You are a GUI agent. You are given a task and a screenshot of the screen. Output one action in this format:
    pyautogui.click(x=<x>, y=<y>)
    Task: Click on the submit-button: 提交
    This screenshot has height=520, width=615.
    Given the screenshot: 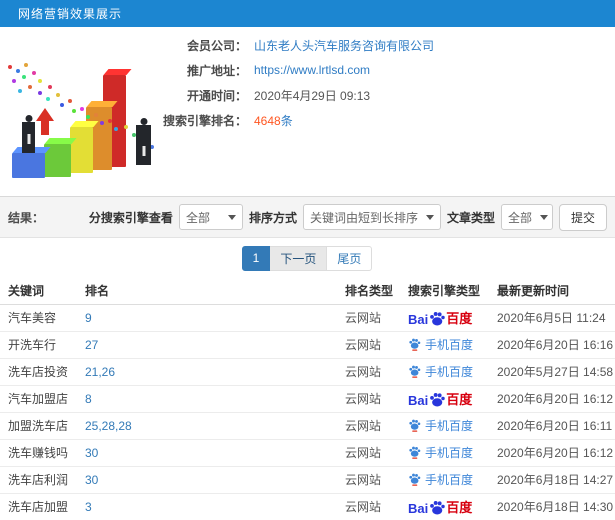 What is the action you would take?
    pyautogui.click(x=582, y=217)
    